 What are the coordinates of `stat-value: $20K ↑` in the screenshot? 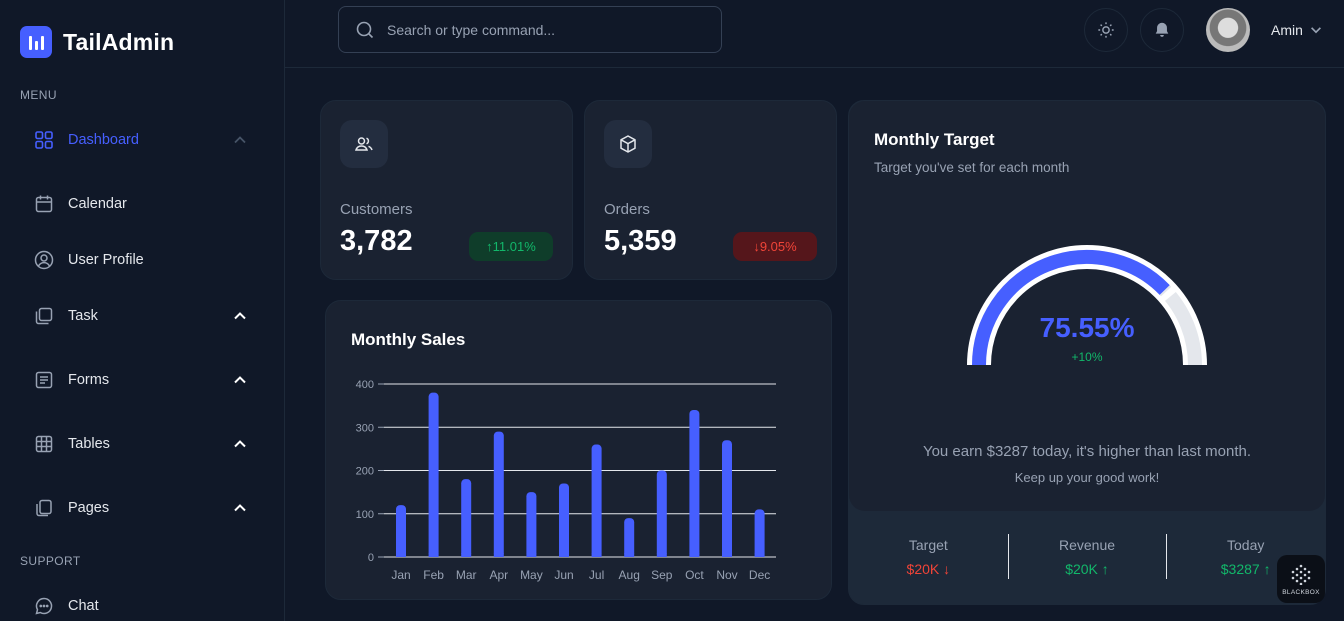 It's located at (1087, 569).